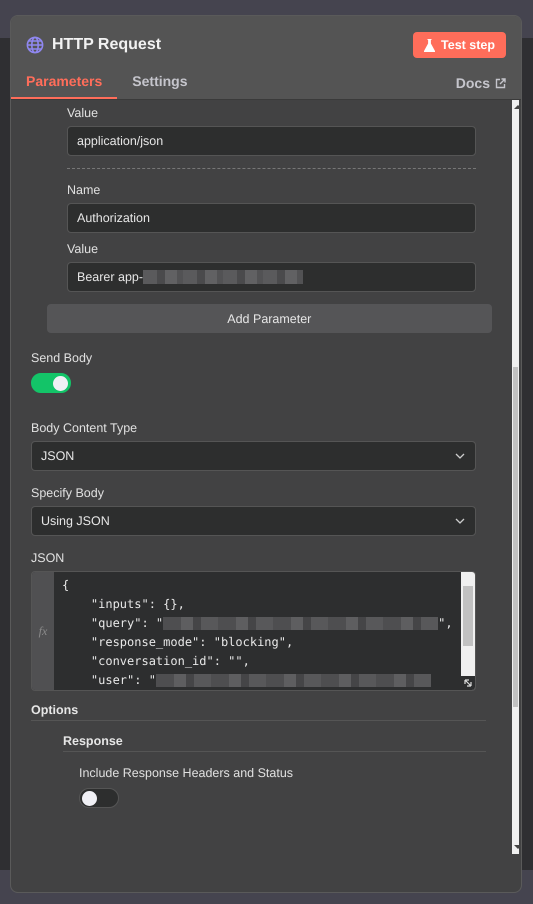 This screenshot has height=904, width=533. I want to click on tab: Settings, so click(160, 82).